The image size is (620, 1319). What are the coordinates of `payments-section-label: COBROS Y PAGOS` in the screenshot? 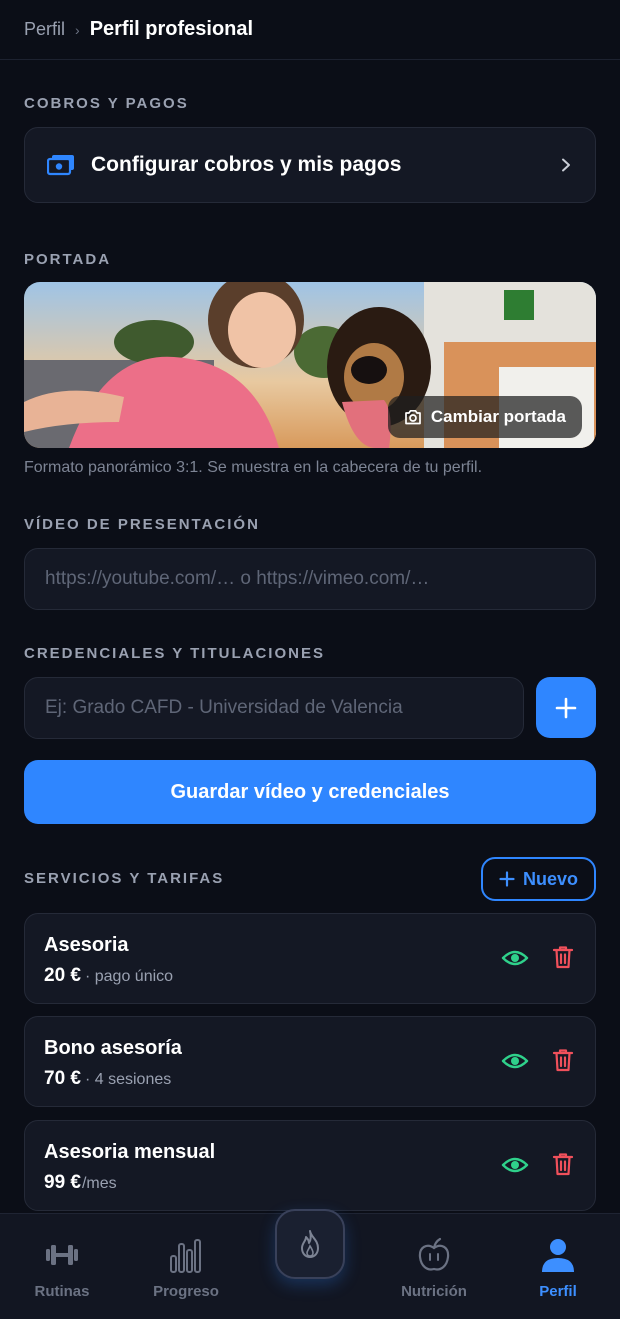 It's located at (106, 103).